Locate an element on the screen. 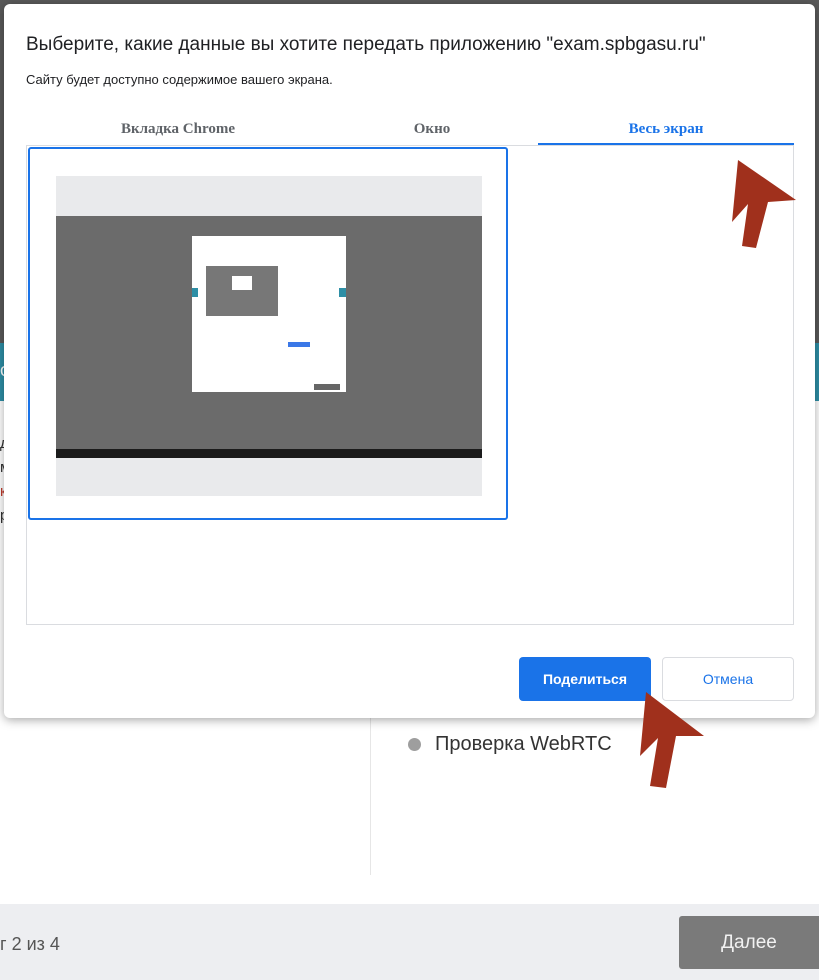  tab-chrome-tab: Вкладка Chrome is located at coordinates (178, 129).